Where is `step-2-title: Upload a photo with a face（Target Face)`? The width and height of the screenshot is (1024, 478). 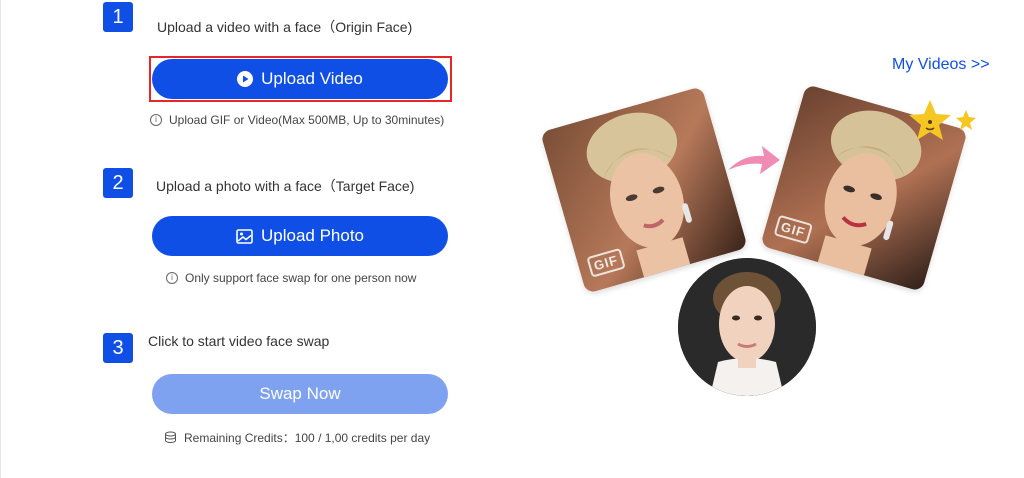
step-2-title: Upload a photo with a face（Target Face) is located at coordinates (285, 186).